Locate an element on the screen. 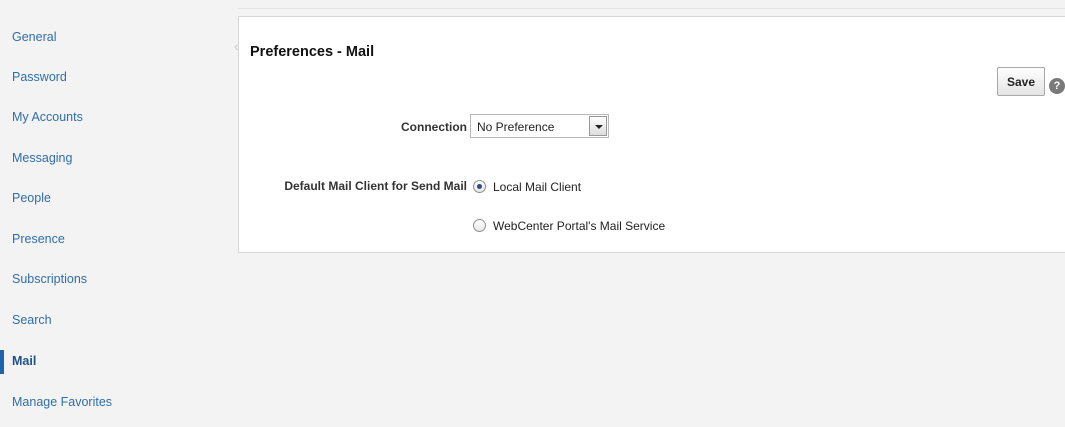 The width and height of the screenshot is (1065, 427). sidebar-item-password: Password is located at coordinates (39, 77).